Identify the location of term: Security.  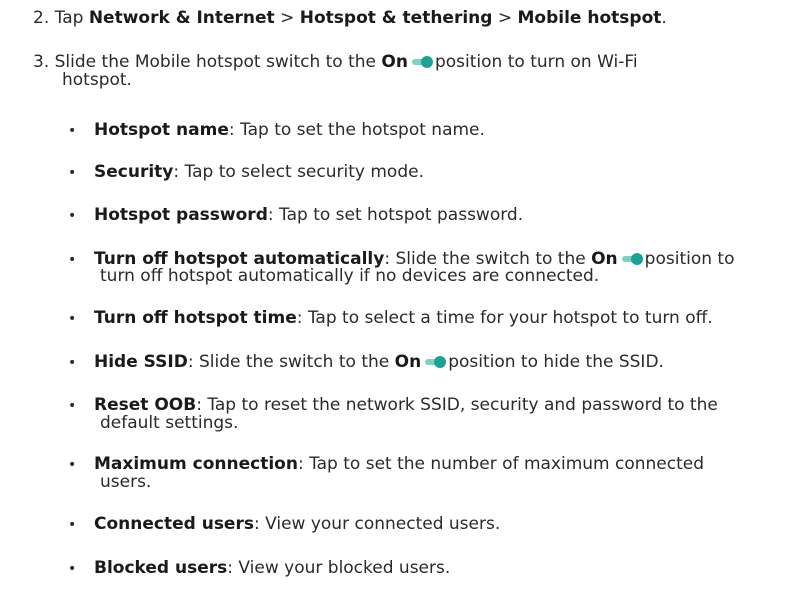
(134, 172).